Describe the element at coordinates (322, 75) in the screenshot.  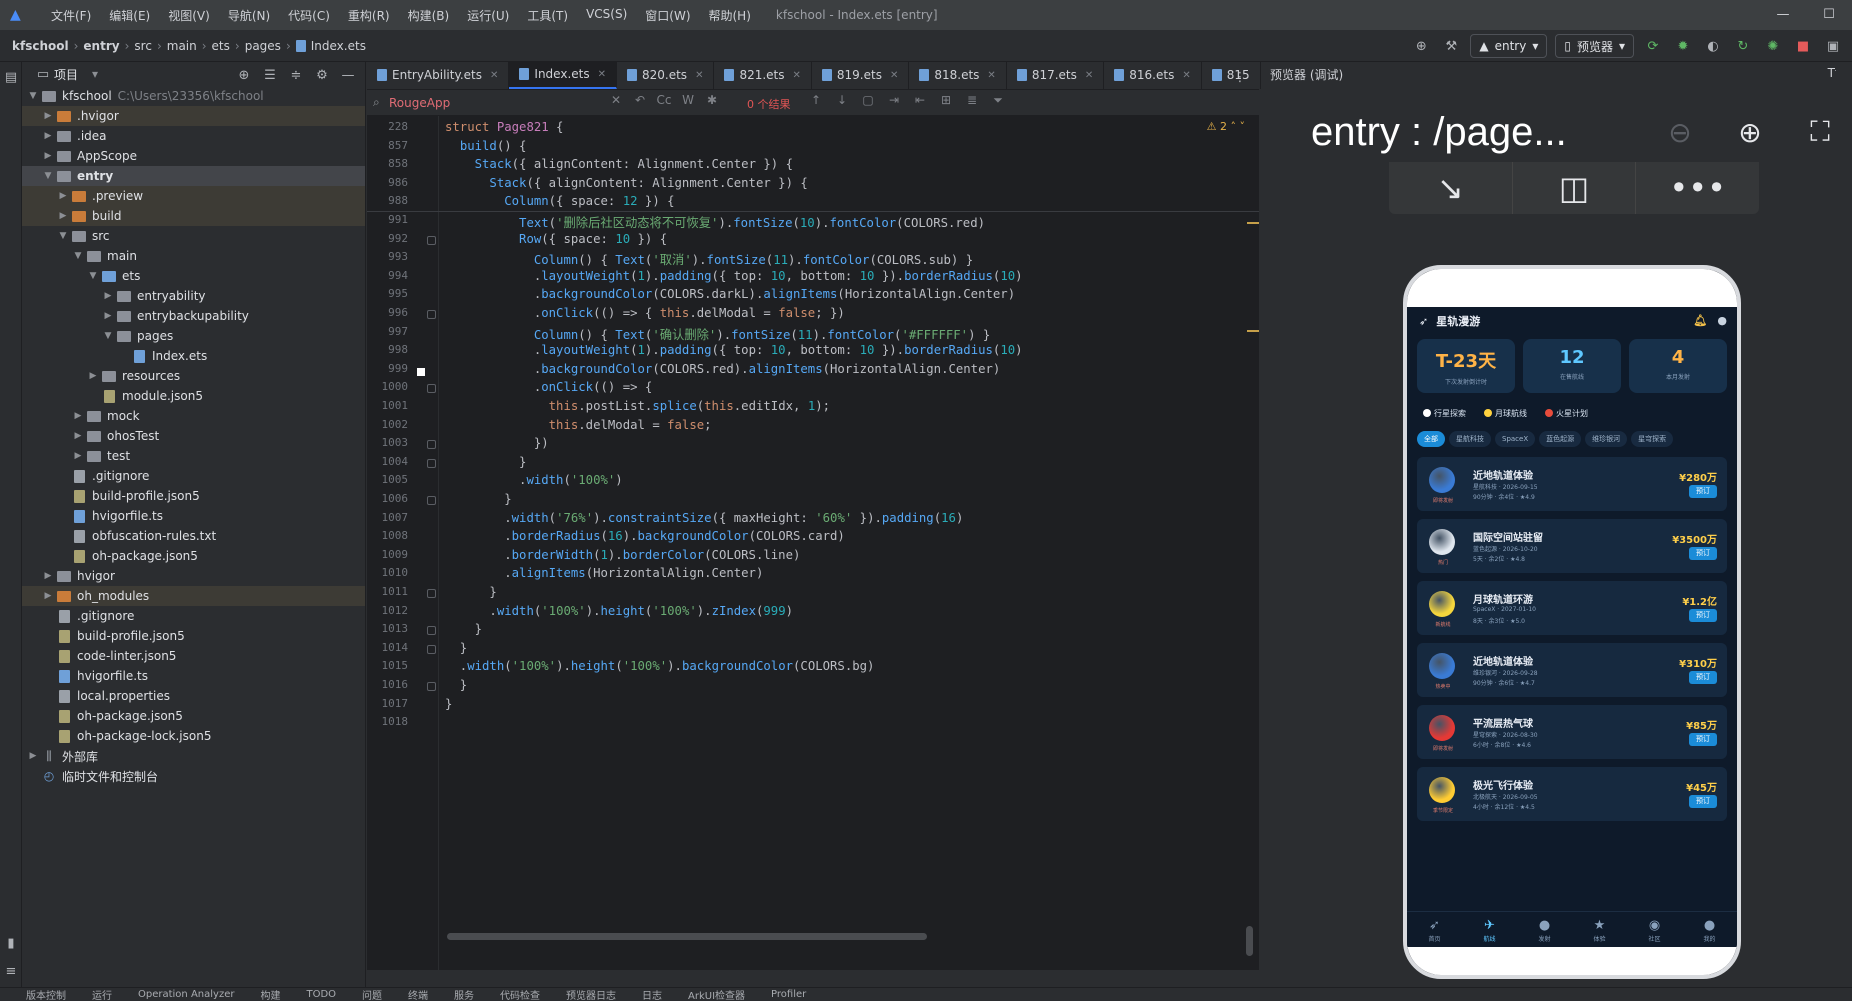
I see `gear-icon: ⚙` at that location.